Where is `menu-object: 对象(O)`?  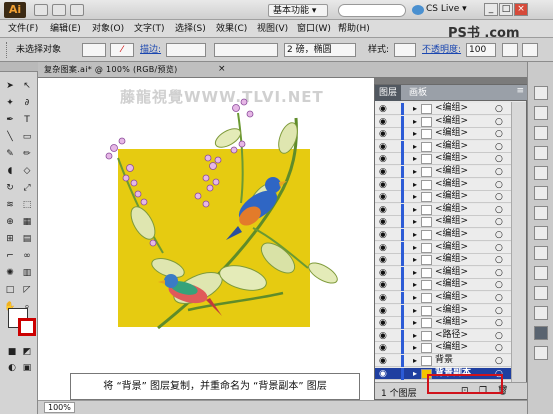 menu-object: 对象(O) is located at coordinates (108, 29).